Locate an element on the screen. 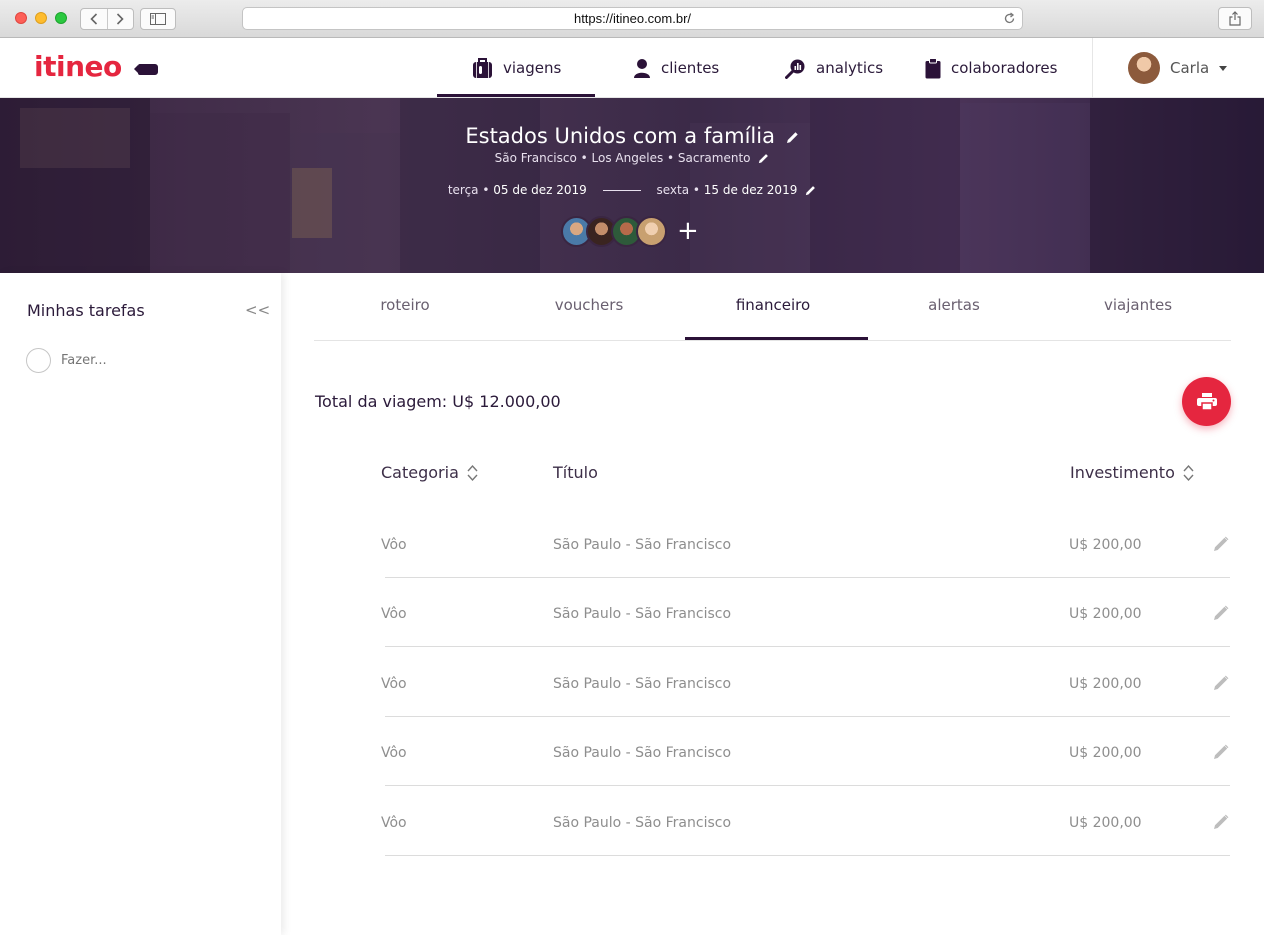 The image size is (1264, 935). collapse-sidebar-button: << is located at coordinates (257, 310).